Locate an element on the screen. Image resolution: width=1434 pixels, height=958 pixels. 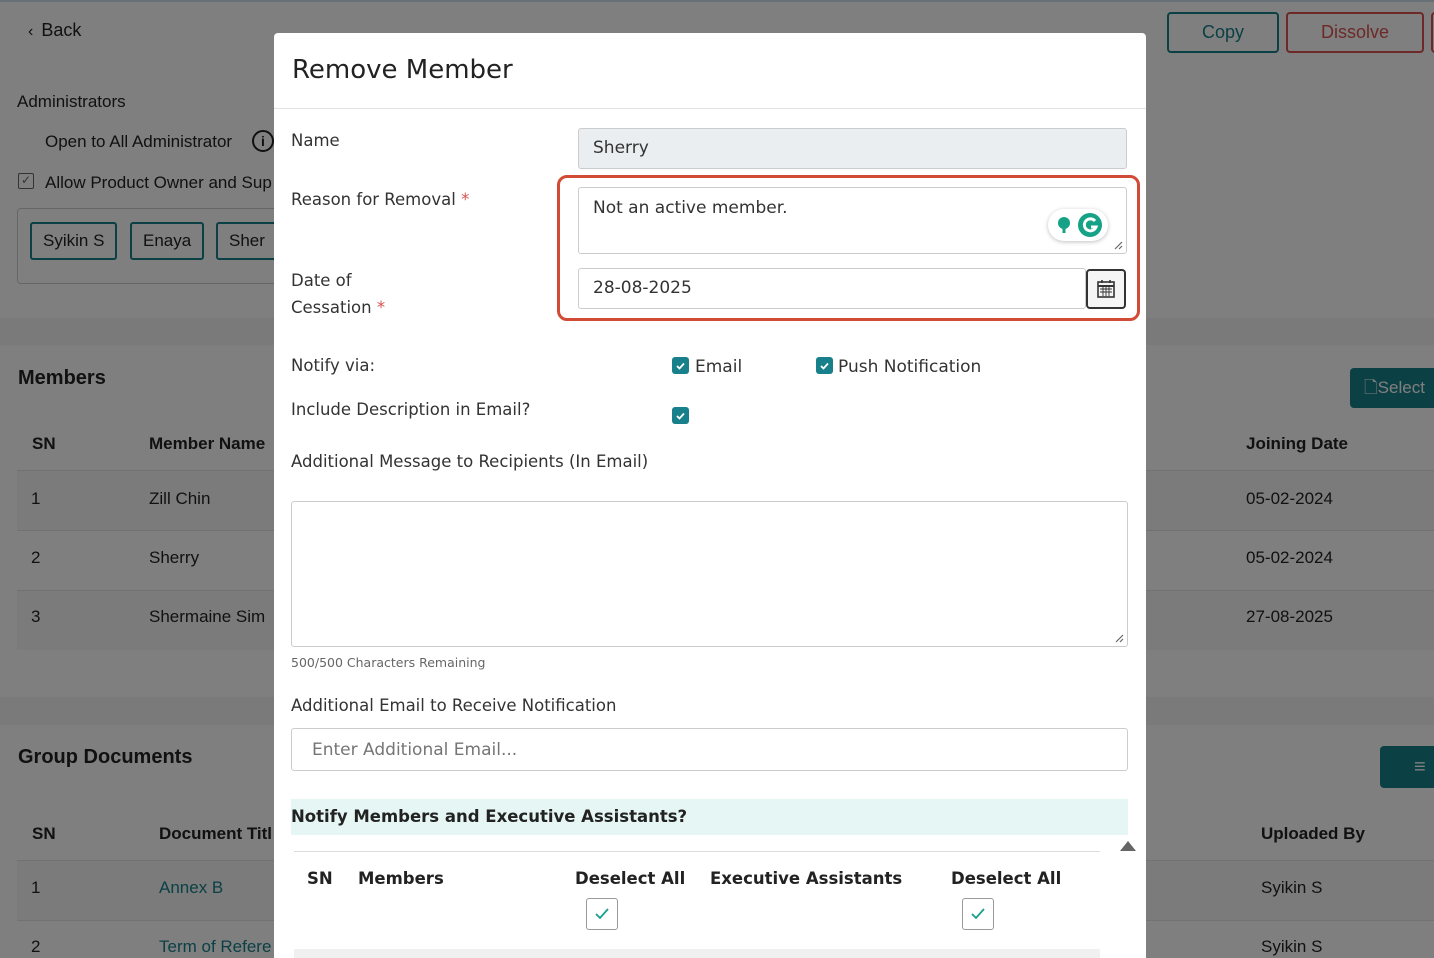
name-field: Sherry is located at coordinates (852, 148).